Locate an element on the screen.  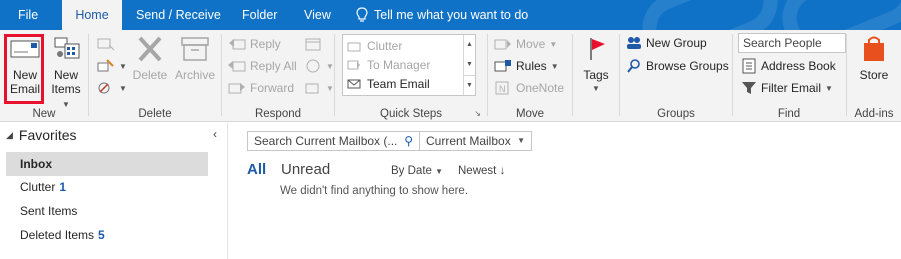
tab-file: File is located at coordinates (28, 15).